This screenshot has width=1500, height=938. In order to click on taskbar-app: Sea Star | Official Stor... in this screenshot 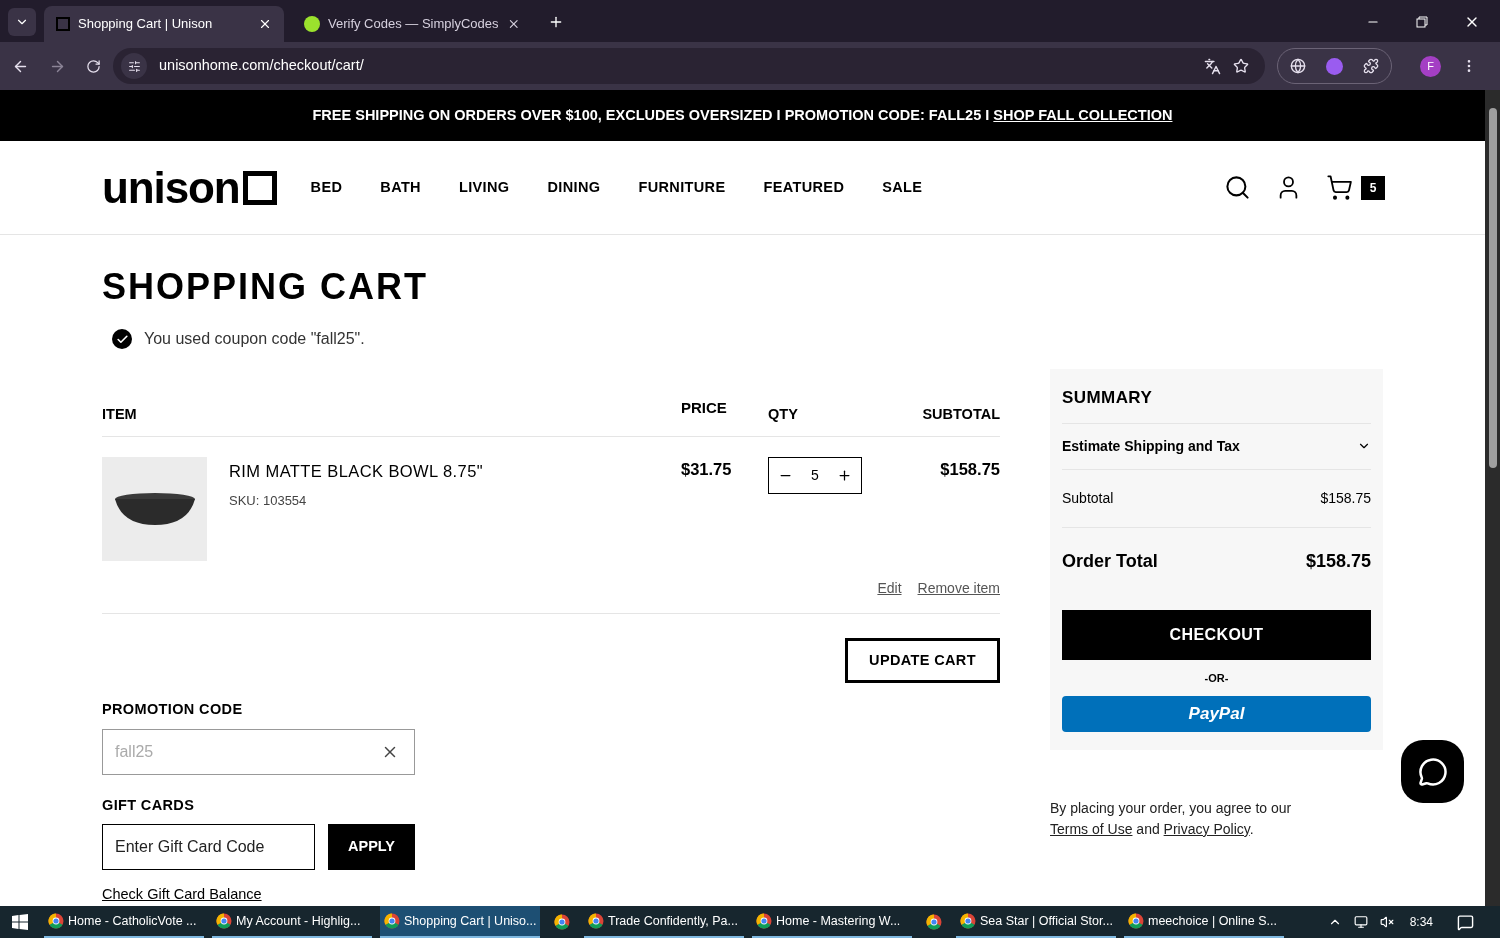, I will do `click(1036, 922)`.